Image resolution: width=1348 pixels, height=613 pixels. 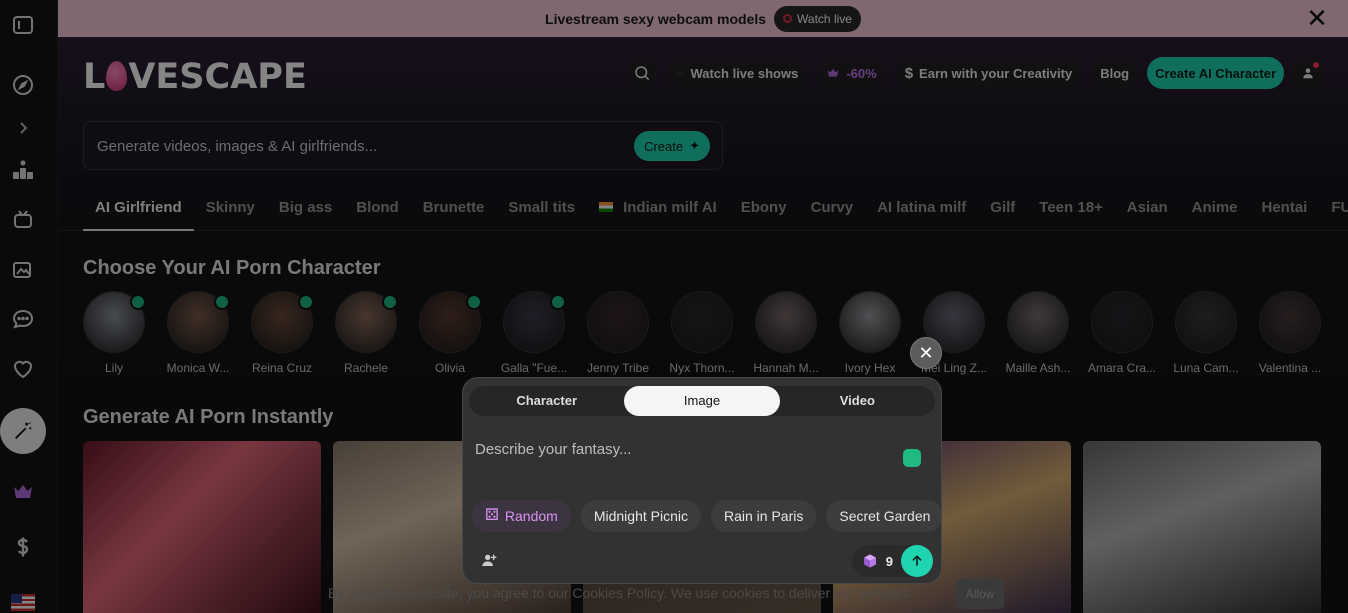 What do you see at coordinates (531, 516) in the screenshot?
I see `prompt-chip-label: Random` at bounding box center [531, 516].